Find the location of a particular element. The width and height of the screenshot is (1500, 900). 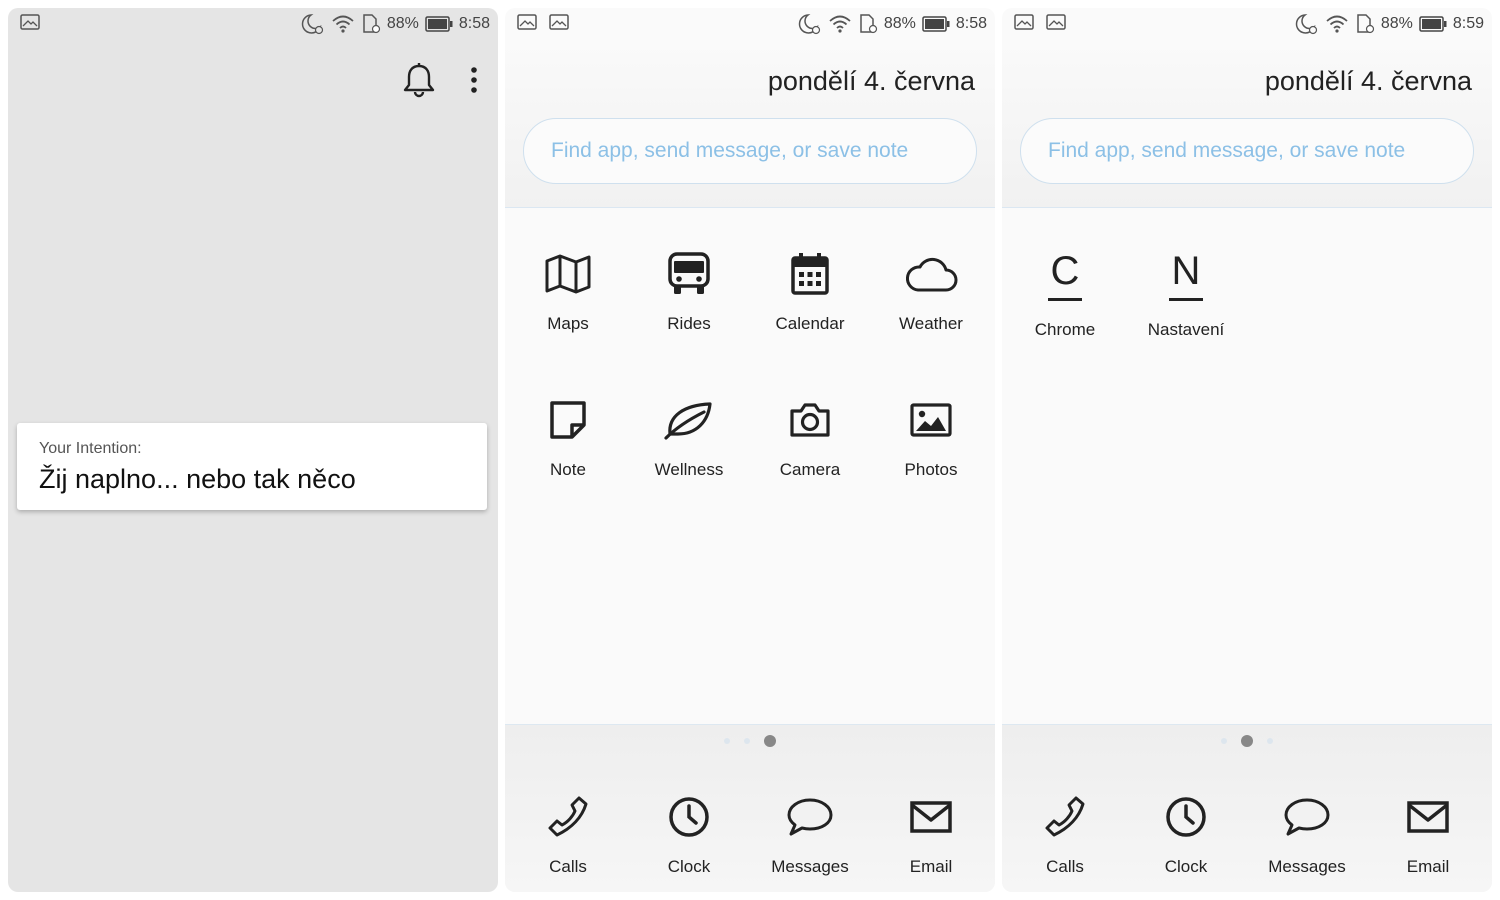

app-calendar: Calendar is located at coordinates (810, 290).